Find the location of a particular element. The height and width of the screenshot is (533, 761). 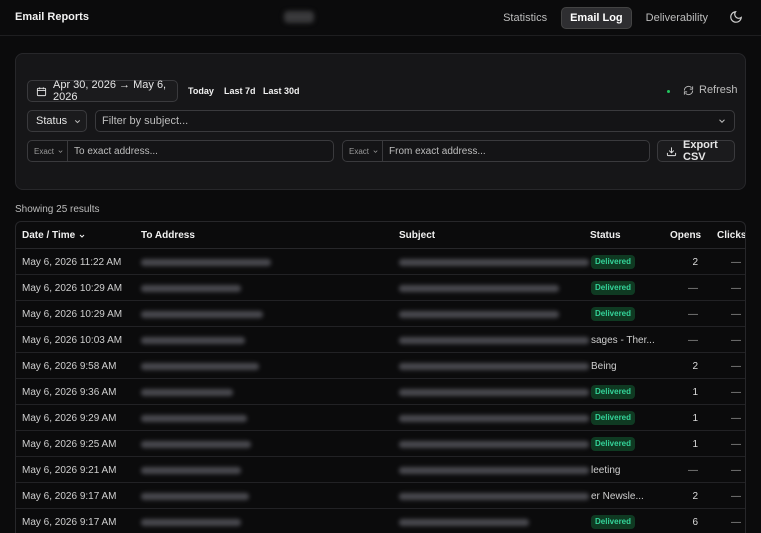

table-row: May 6, 2026 9:29 AM Delivered 1 — is located at coordinates (380, 418).